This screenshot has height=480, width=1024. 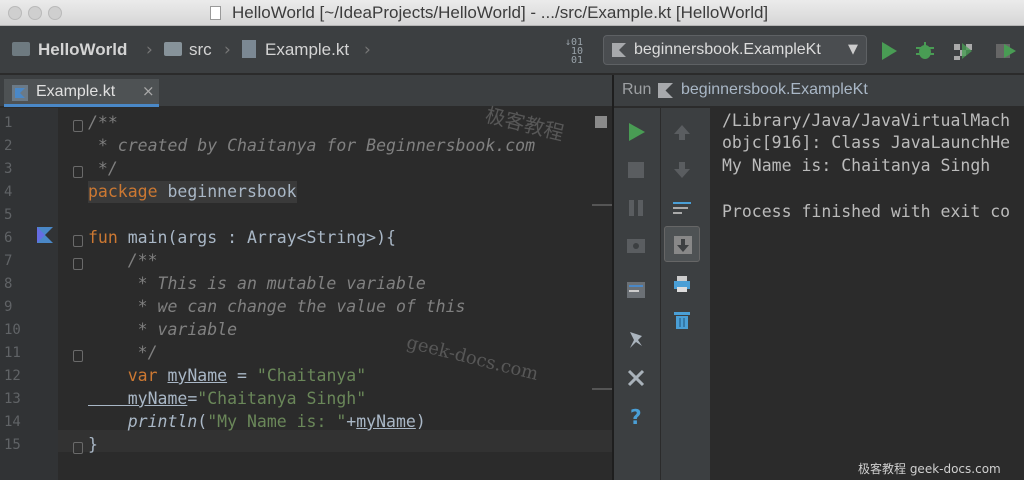 I want to click on code-line-3: */, so click(x=103, y=168).